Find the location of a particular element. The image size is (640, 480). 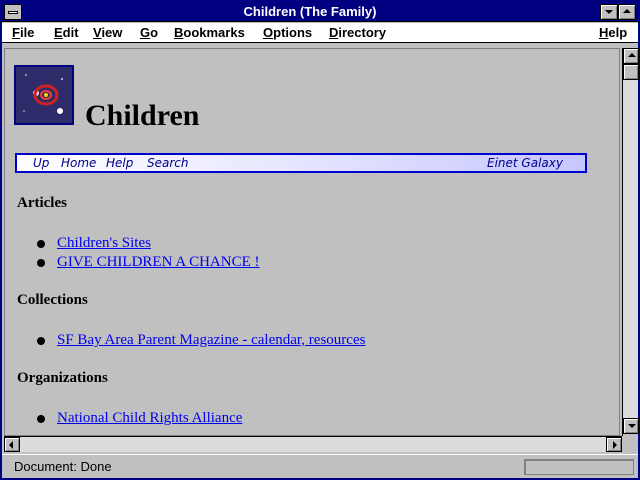

scroll-left-button is located at coordinates (12, 444).